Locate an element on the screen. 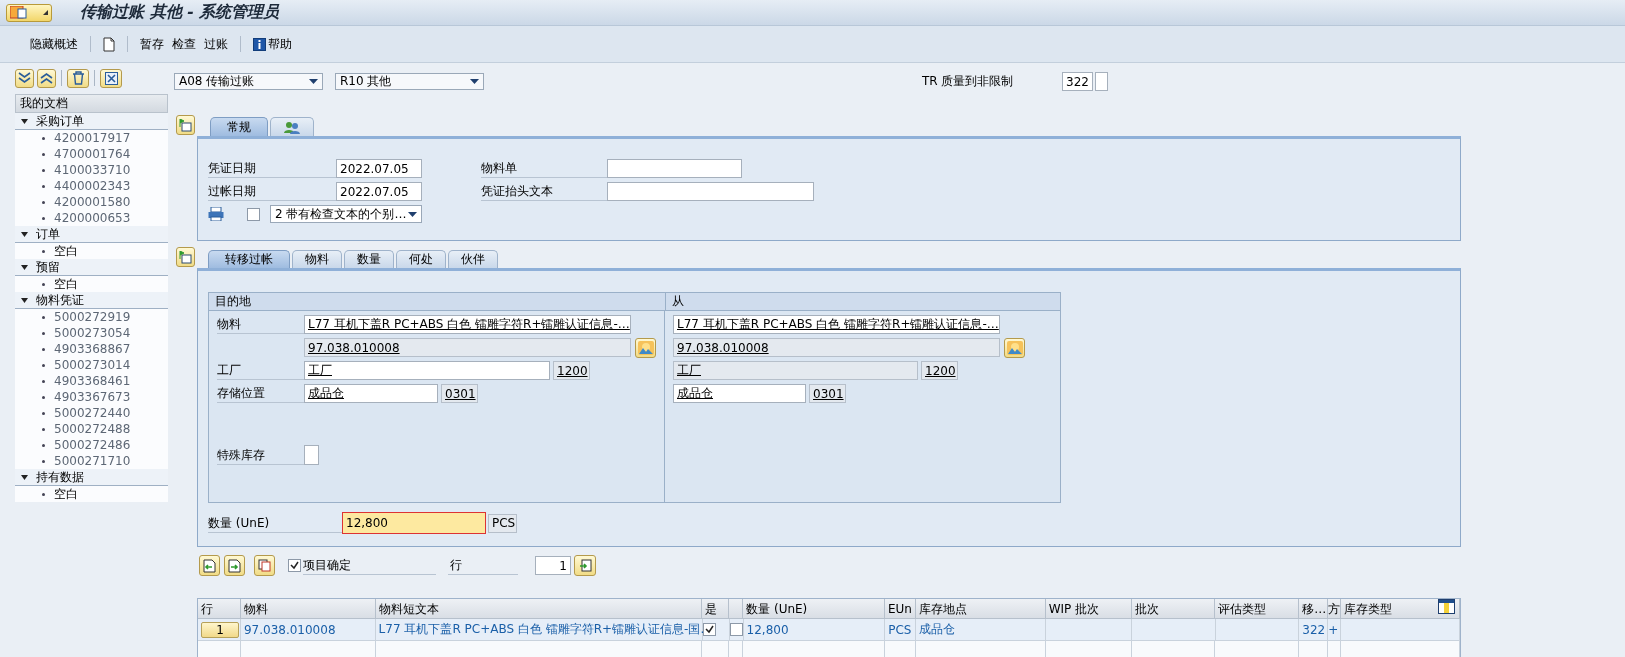 This screenshot has height=657, width=1625. go-to-row-icon is located at coordinates (585, 565).